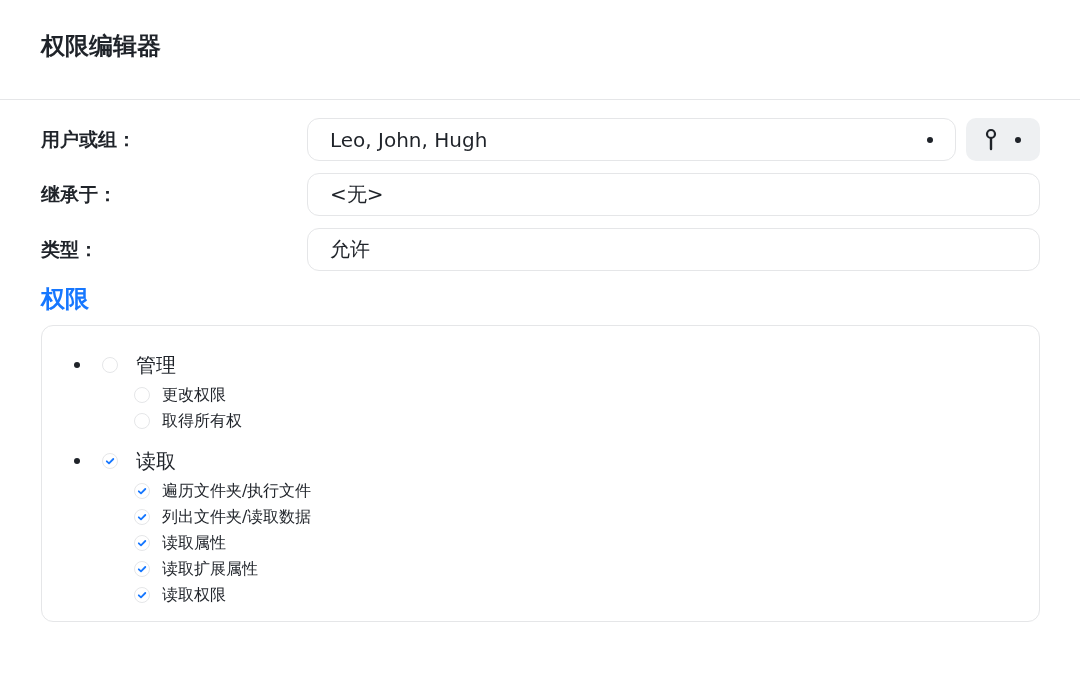  What do you see at coordinates (156, 365) in the screenshot?
I see `permission-label: 管理` at bounding box center [156, 365].